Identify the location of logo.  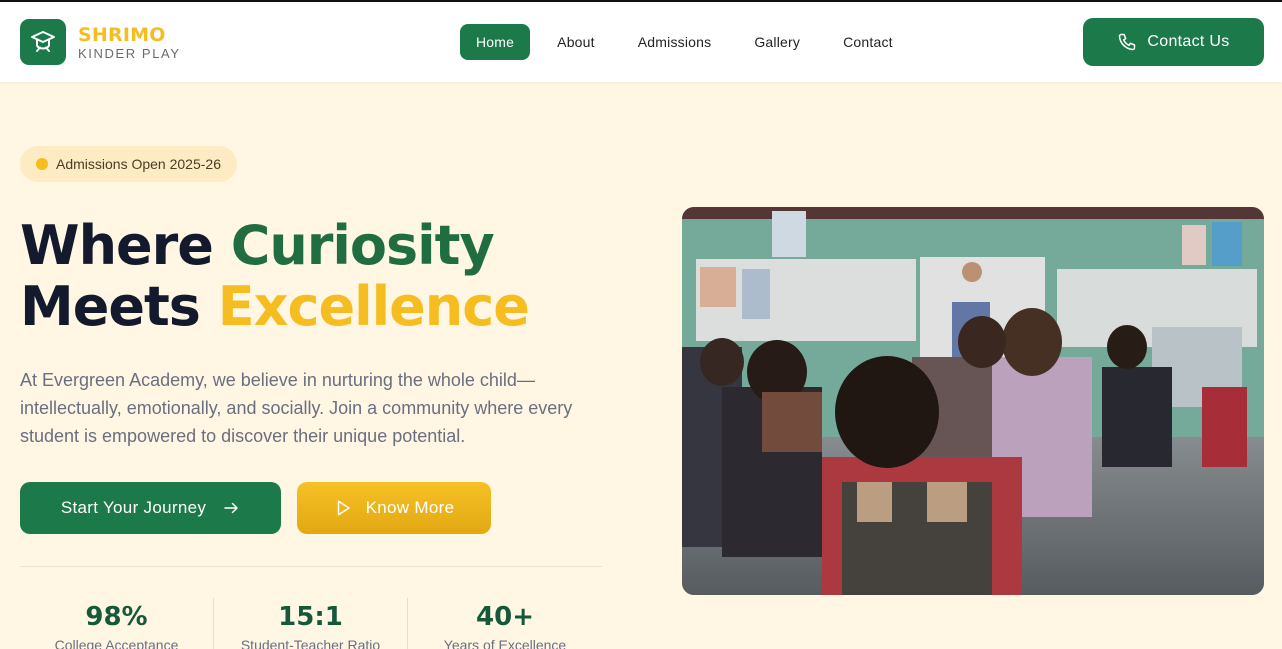
(43, 42).